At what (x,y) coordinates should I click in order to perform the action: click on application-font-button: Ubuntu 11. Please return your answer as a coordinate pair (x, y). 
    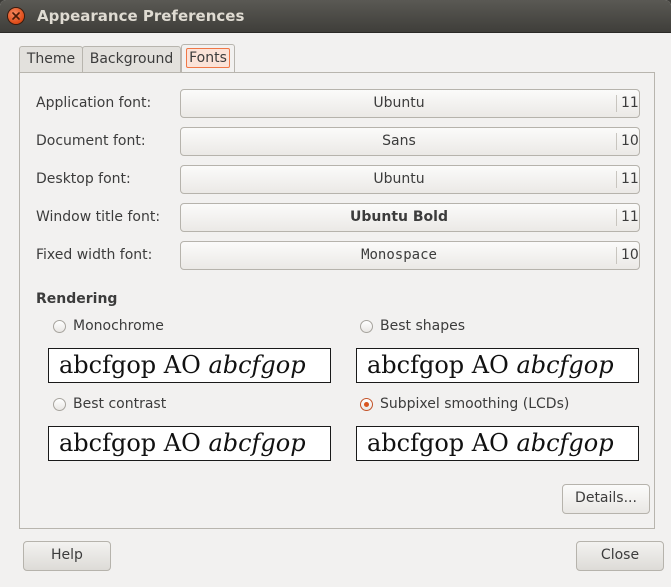
    Looking at the image, I should click on (410, 103).